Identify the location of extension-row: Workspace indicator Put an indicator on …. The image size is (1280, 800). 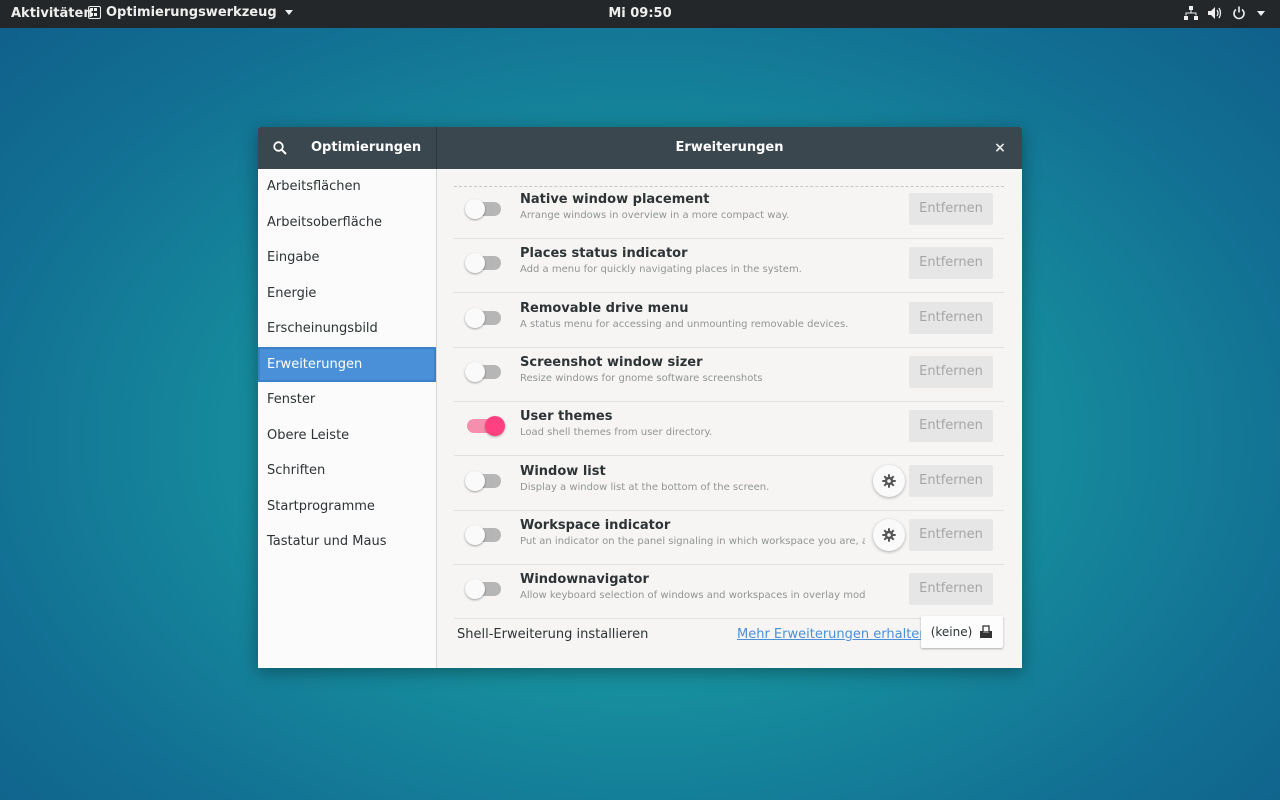
(729, 538).